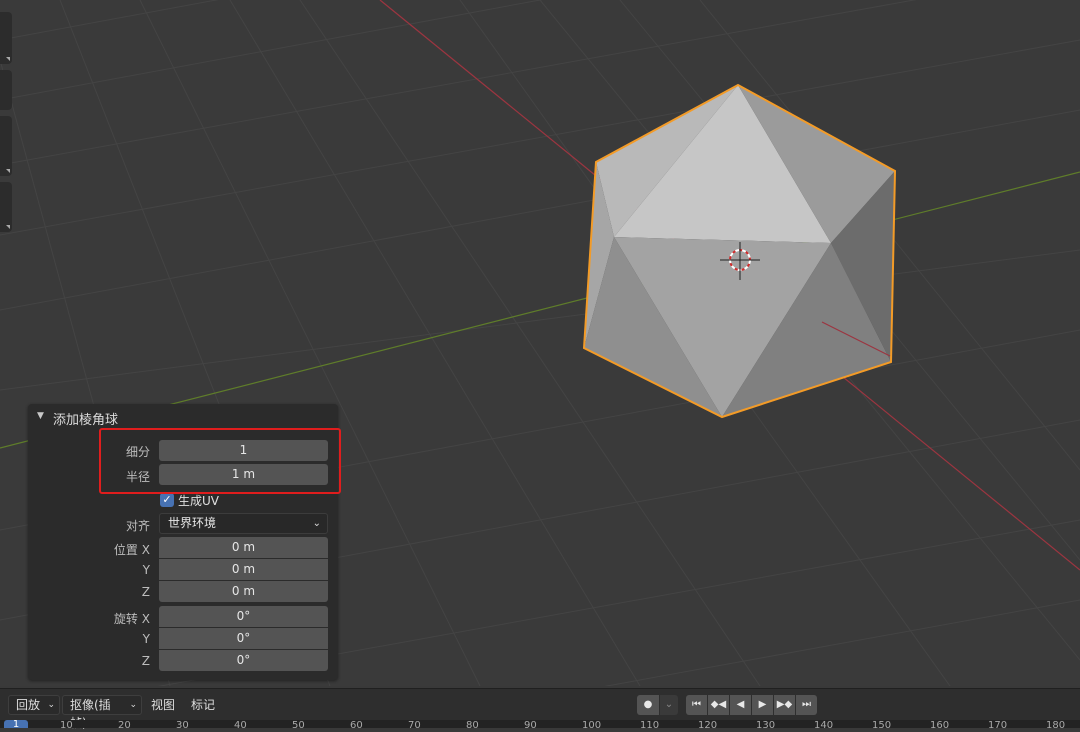  What do you see at coordinates (243, 569) in the screenshot?
I see `location-y-field: 0 m` at bounding box center [243, 569].